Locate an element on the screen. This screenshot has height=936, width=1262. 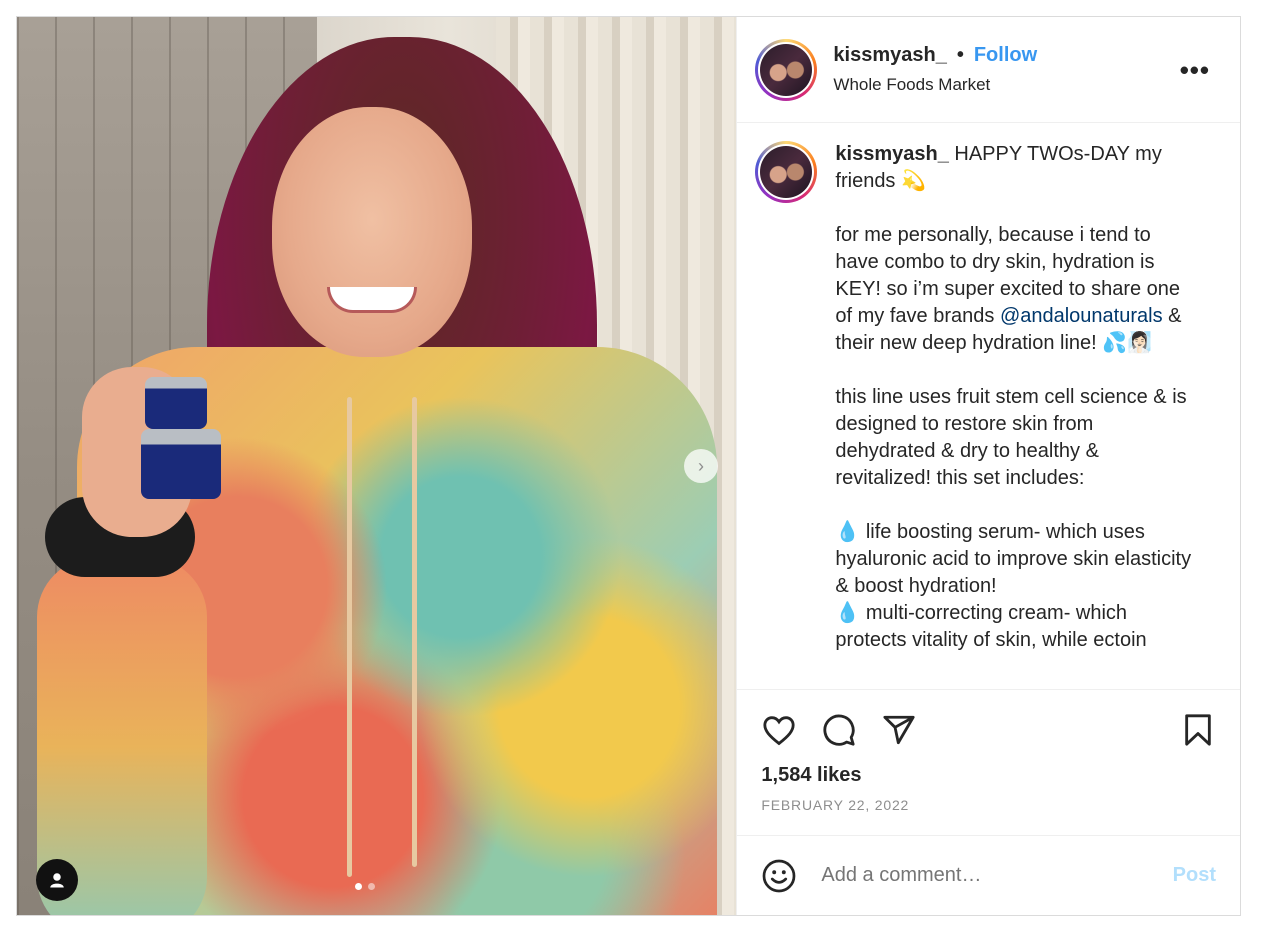
comment-icon is located at coordinates (839, 730).